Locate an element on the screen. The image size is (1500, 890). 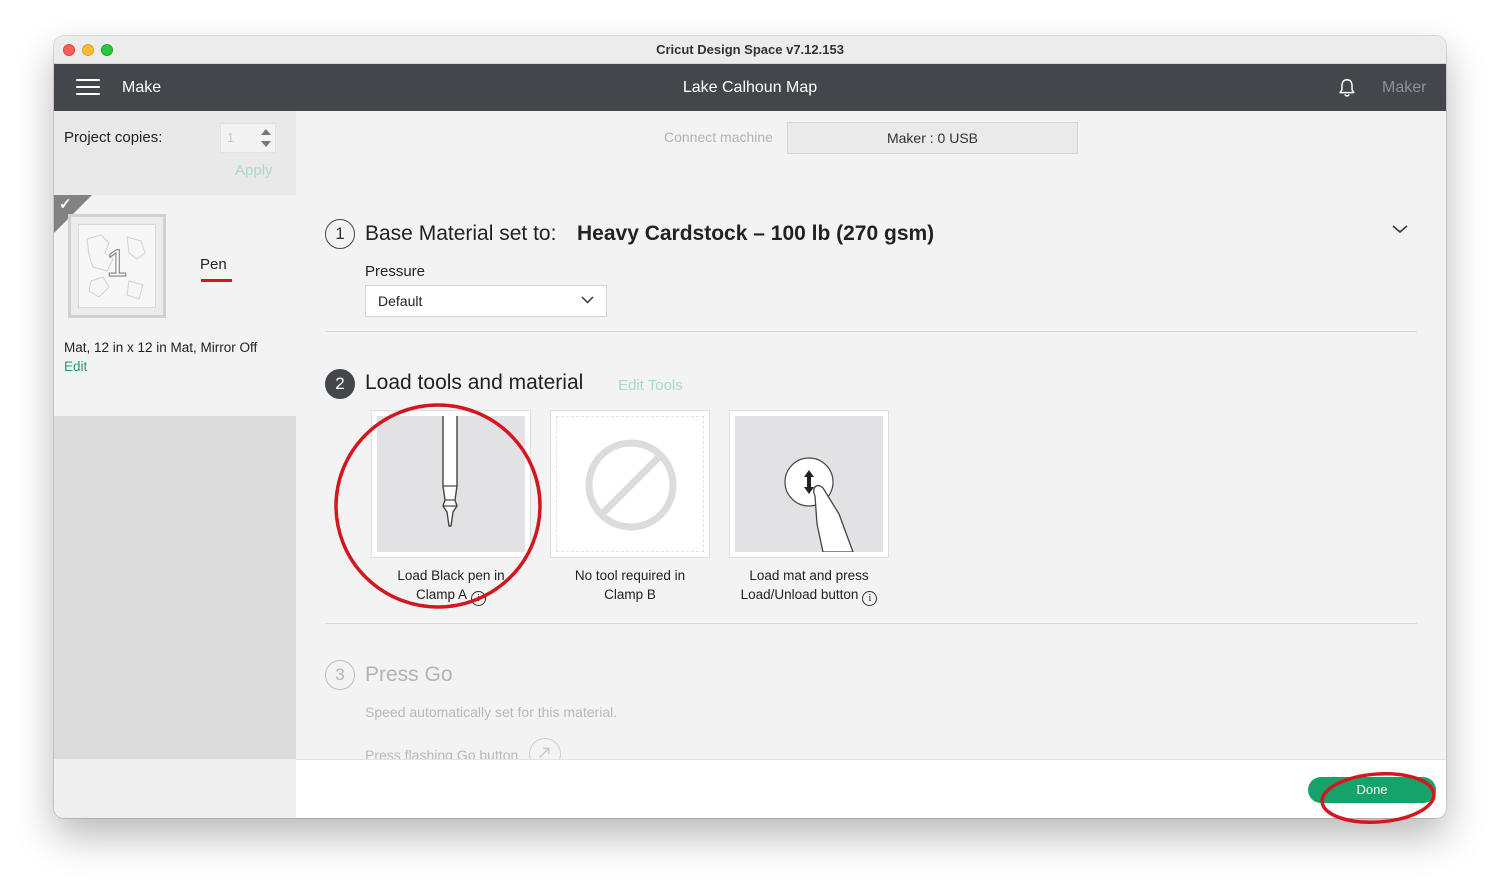
pen-color-indicator is located at coordinates (216, 280).